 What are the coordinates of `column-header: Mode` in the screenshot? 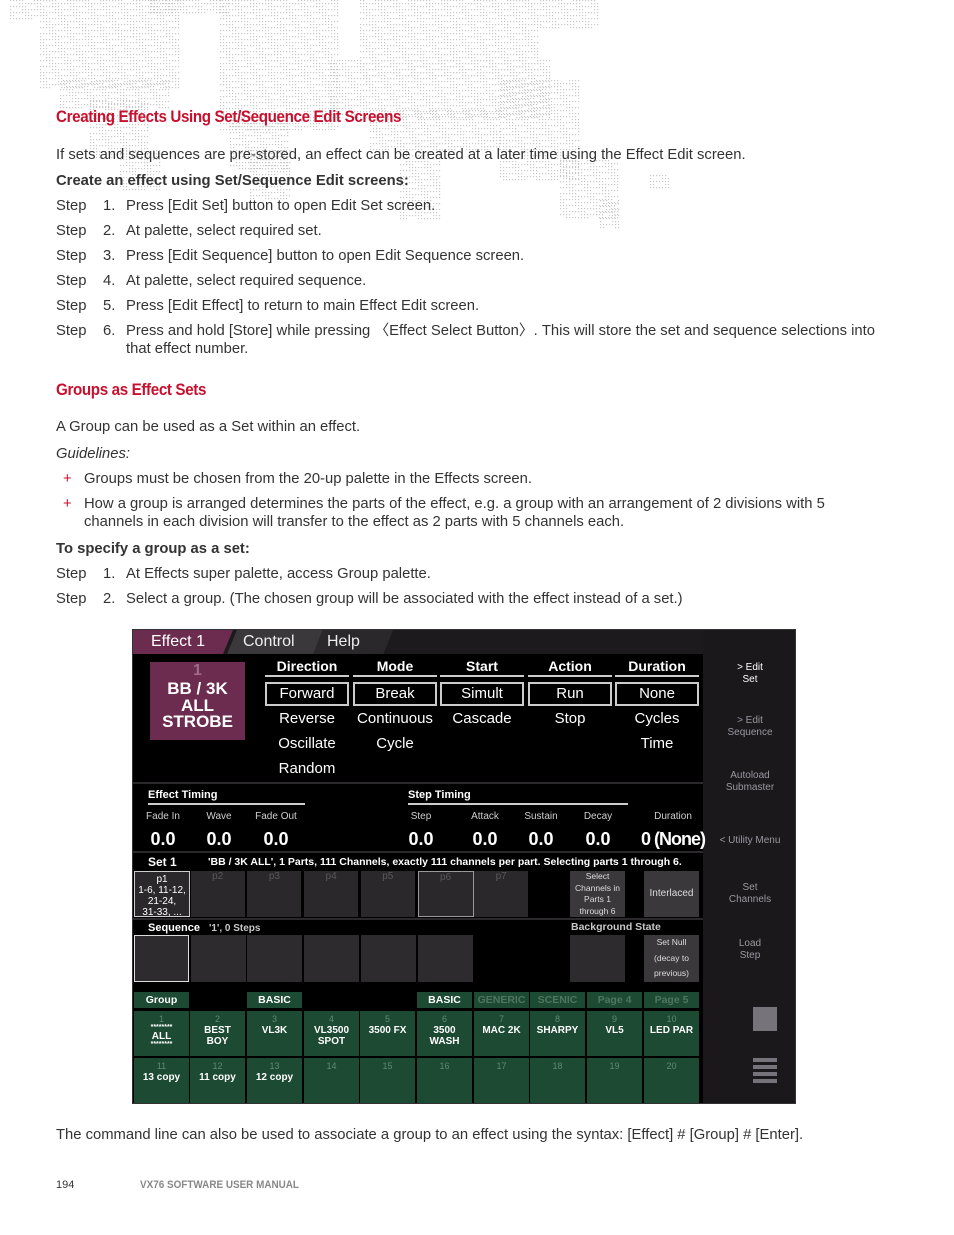 It's located at (395, 667).